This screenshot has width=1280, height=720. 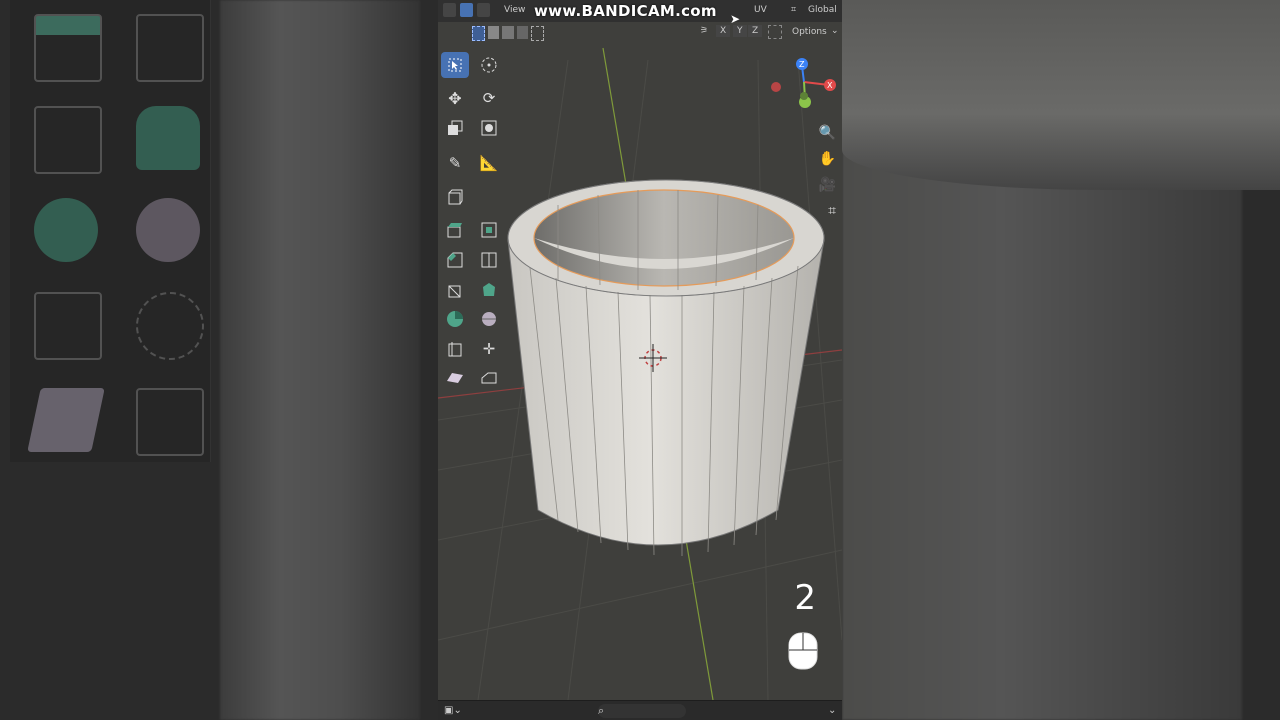 I want to click on grid-view-icon: ⌗, so click(x=832, y=211).